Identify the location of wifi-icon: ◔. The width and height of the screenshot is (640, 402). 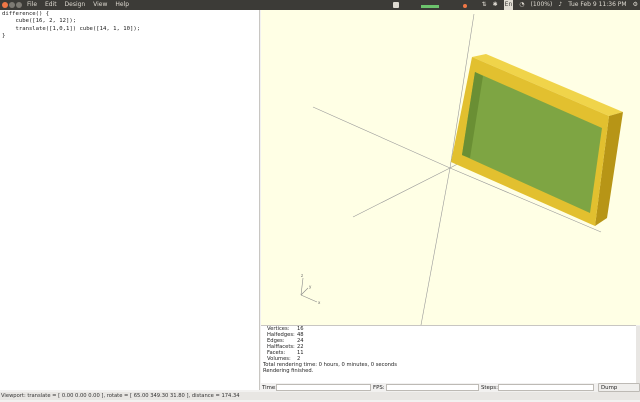
(521, 5).